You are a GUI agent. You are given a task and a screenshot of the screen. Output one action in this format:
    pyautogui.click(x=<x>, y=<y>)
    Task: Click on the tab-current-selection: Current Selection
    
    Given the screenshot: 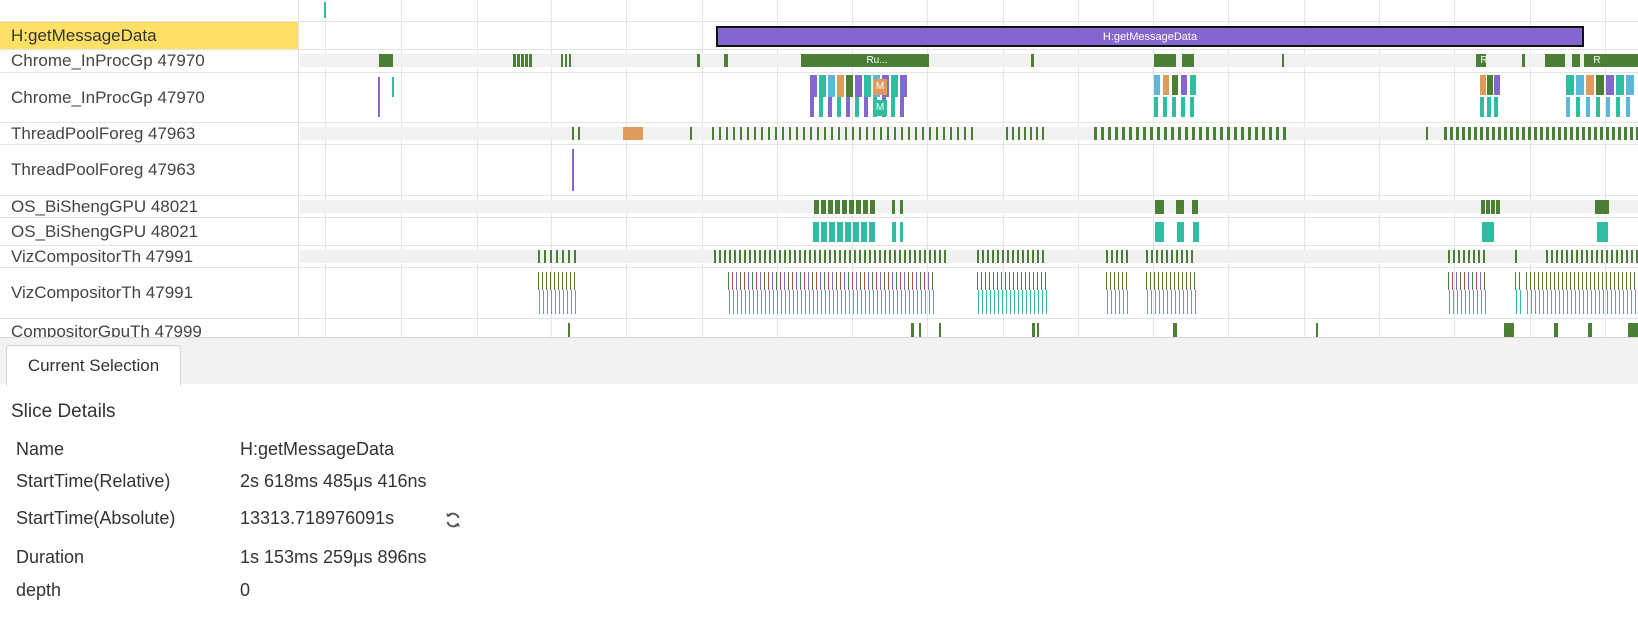 What is the action you would take?
    pyautogui.click(x=93, y=365)
    